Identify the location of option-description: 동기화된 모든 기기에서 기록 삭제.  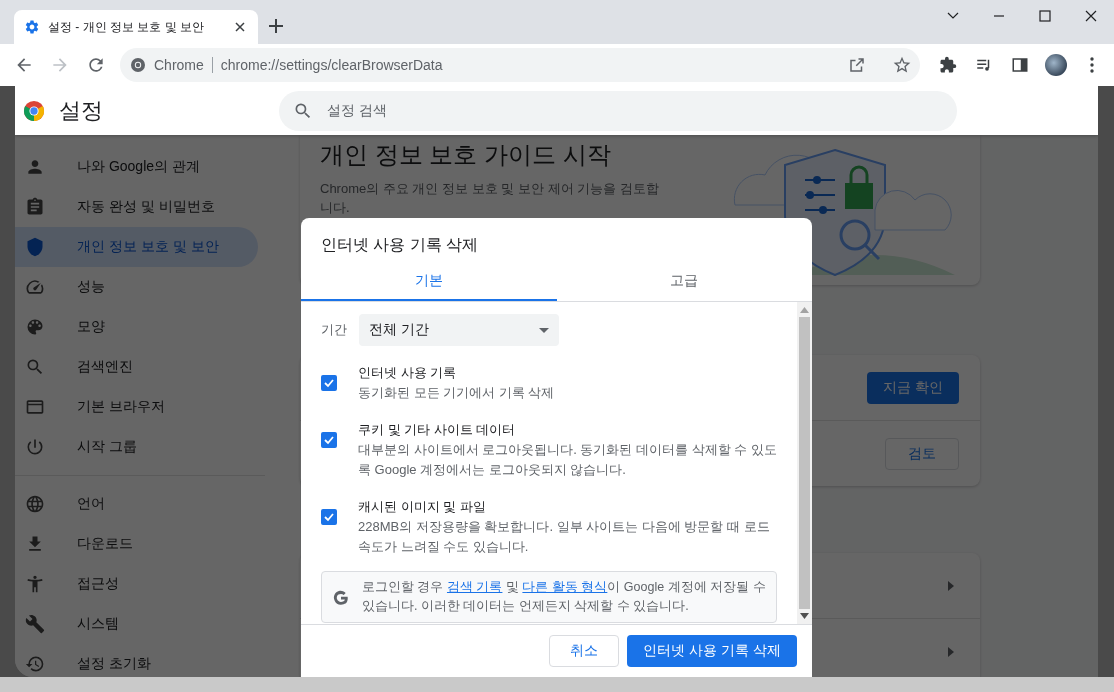
(457, 393).